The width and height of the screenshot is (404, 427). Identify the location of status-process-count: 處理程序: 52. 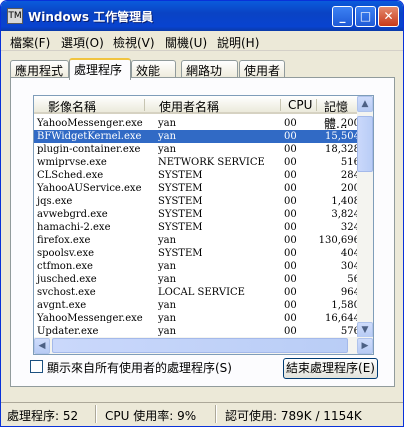
(43, 416).